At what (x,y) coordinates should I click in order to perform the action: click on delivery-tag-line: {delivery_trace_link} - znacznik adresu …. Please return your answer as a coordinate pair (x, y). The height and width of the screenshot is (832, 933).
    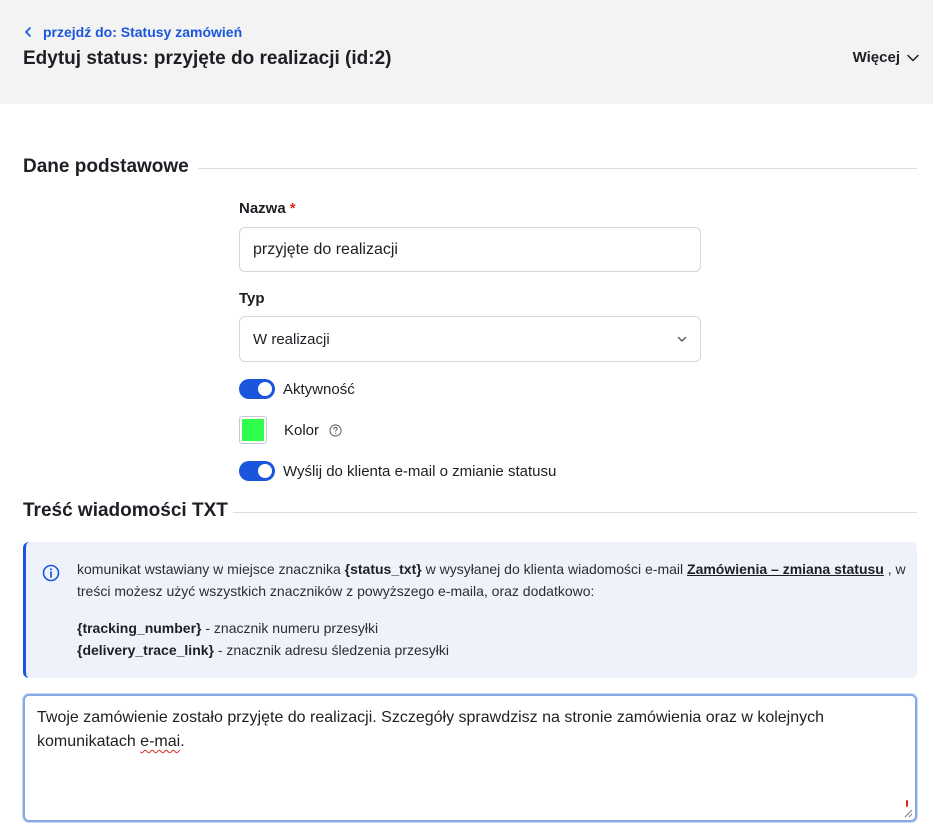
    Looking at the image, I should click on (492, 650).